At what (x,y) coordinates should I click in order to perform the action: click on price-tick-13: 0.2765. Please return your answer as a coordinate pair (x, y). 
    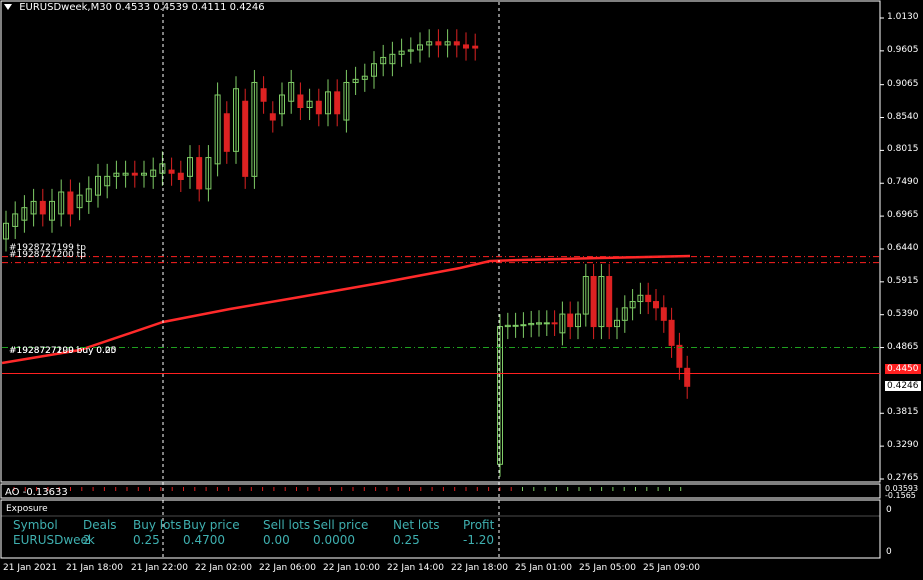
    Looking at the image, I should click on (903, 478).